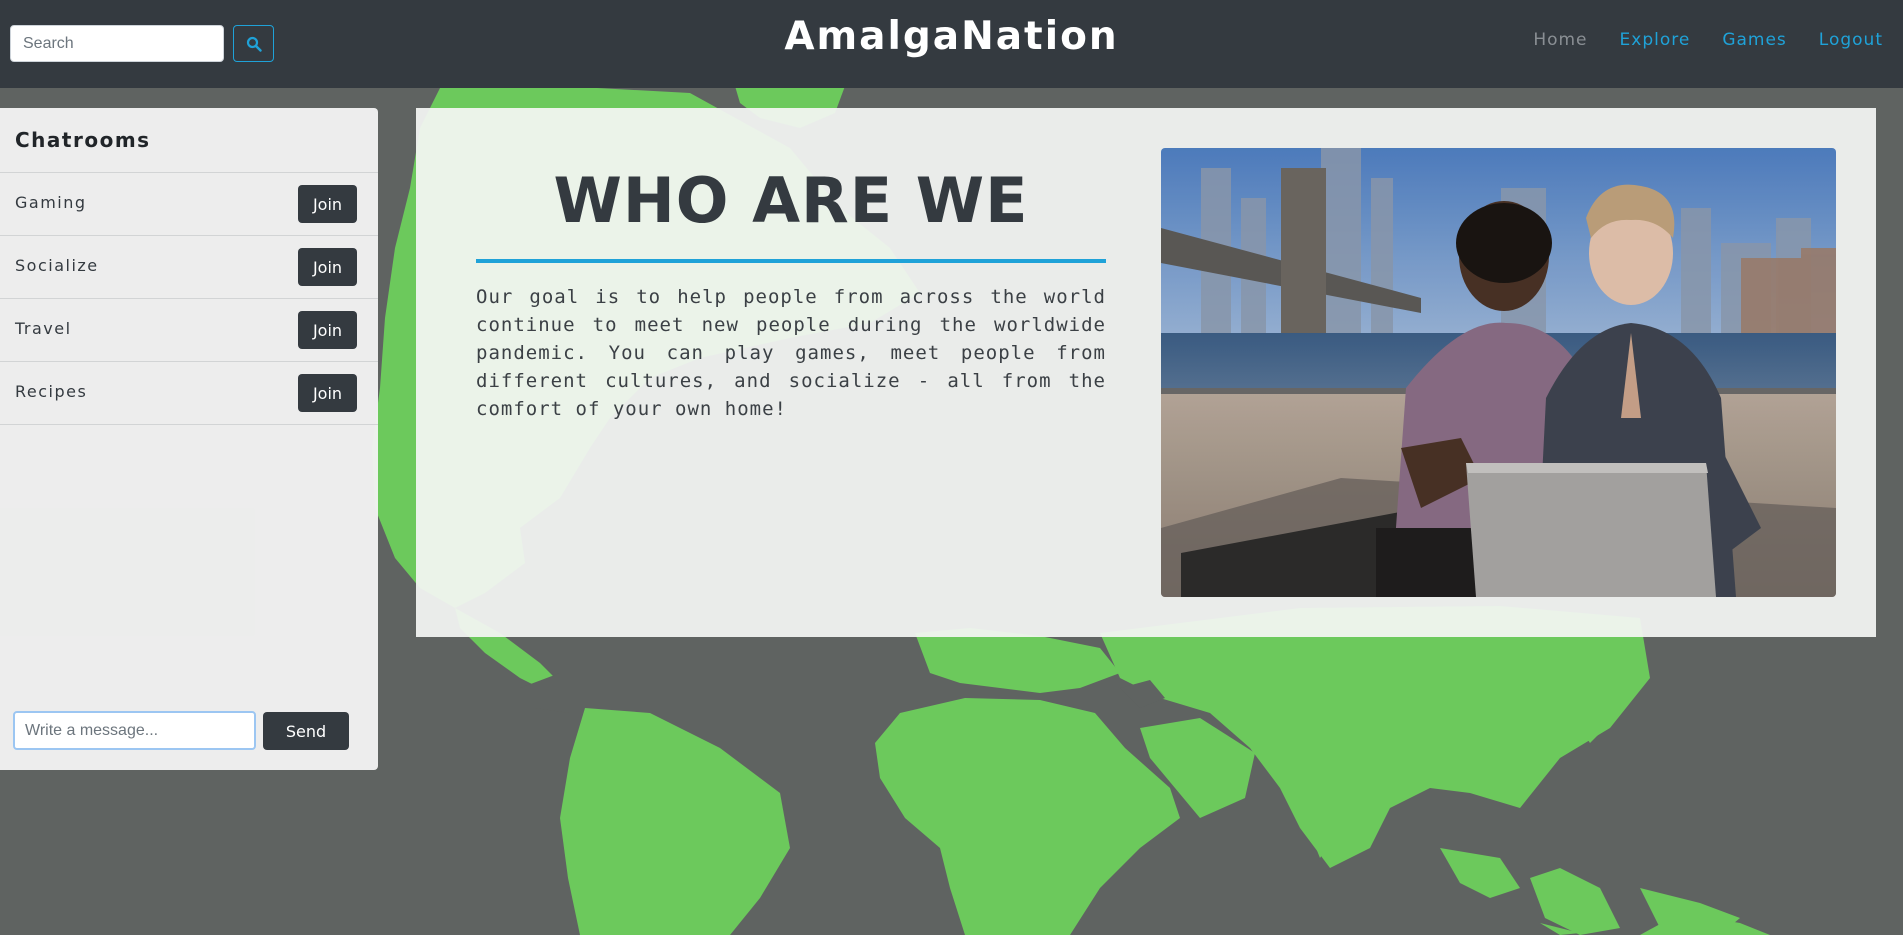  What do you see at coordinates (117, 43) in the screenshot?
I see `search-input` at bounding box center [117, 43].